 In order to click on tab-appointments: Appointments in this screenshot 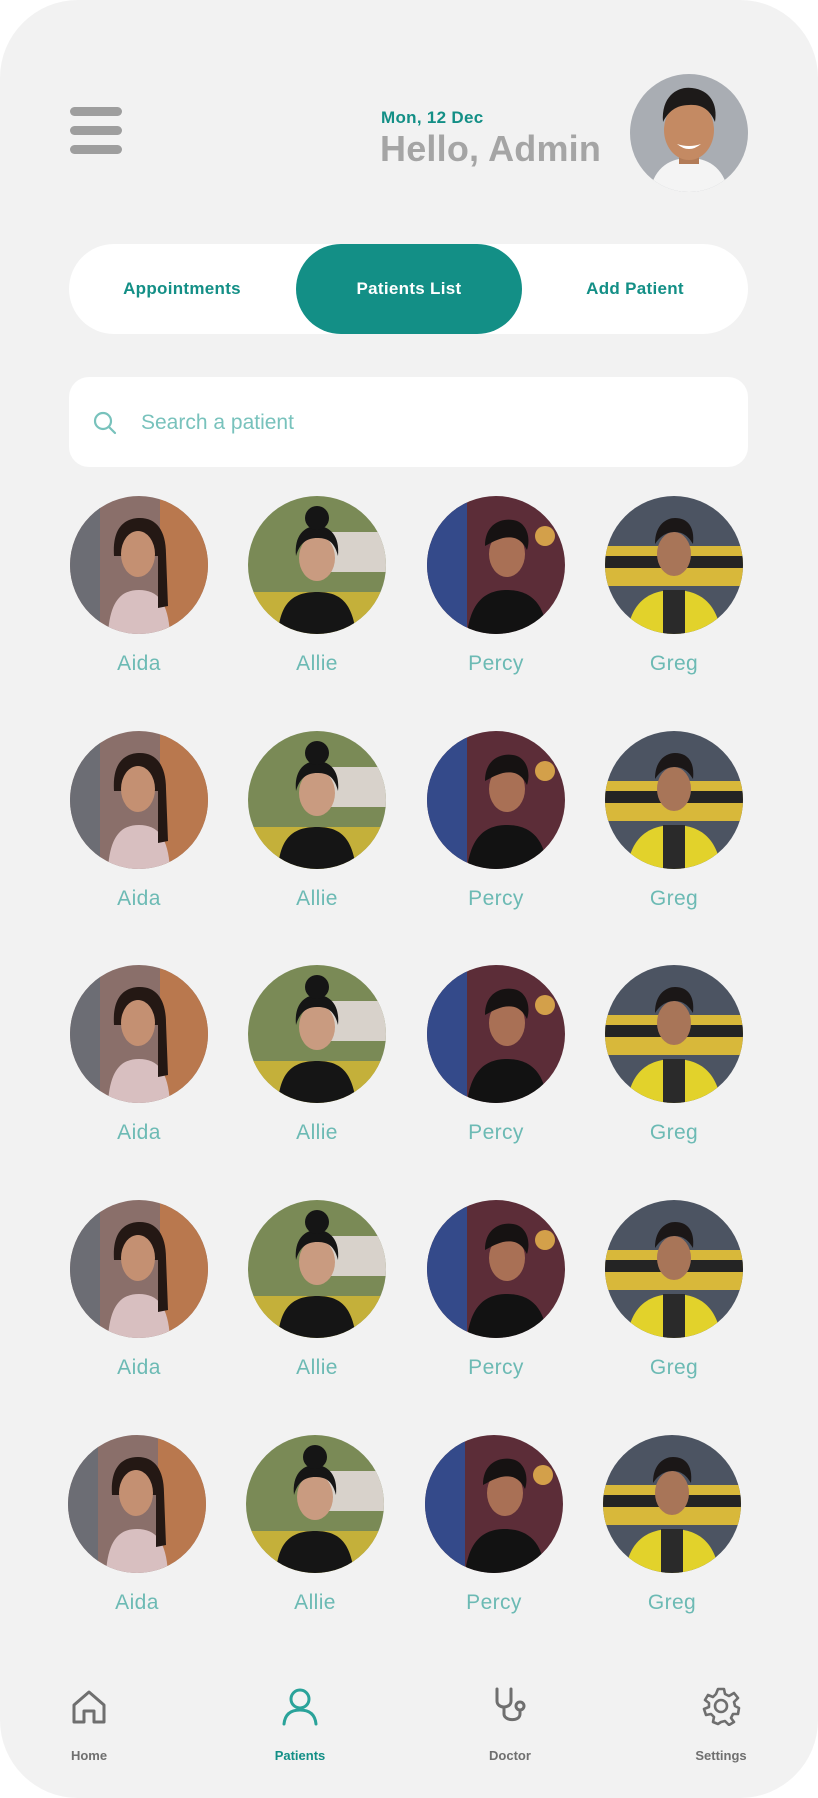, I will do `click(182, 289)`.